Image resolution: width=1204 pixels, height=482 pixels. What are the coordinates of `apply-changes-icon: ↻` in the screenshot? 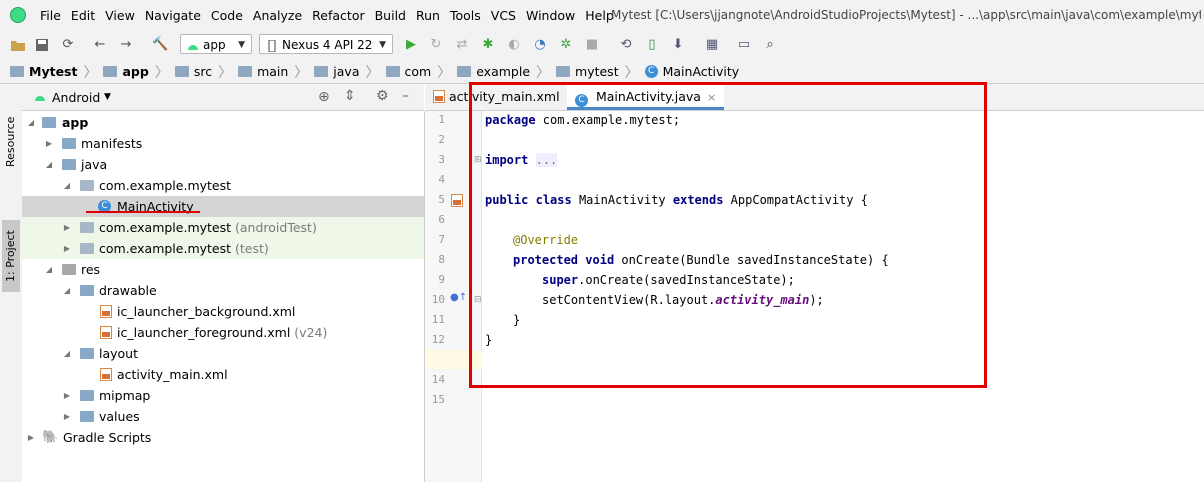 It's located at (436, 45).